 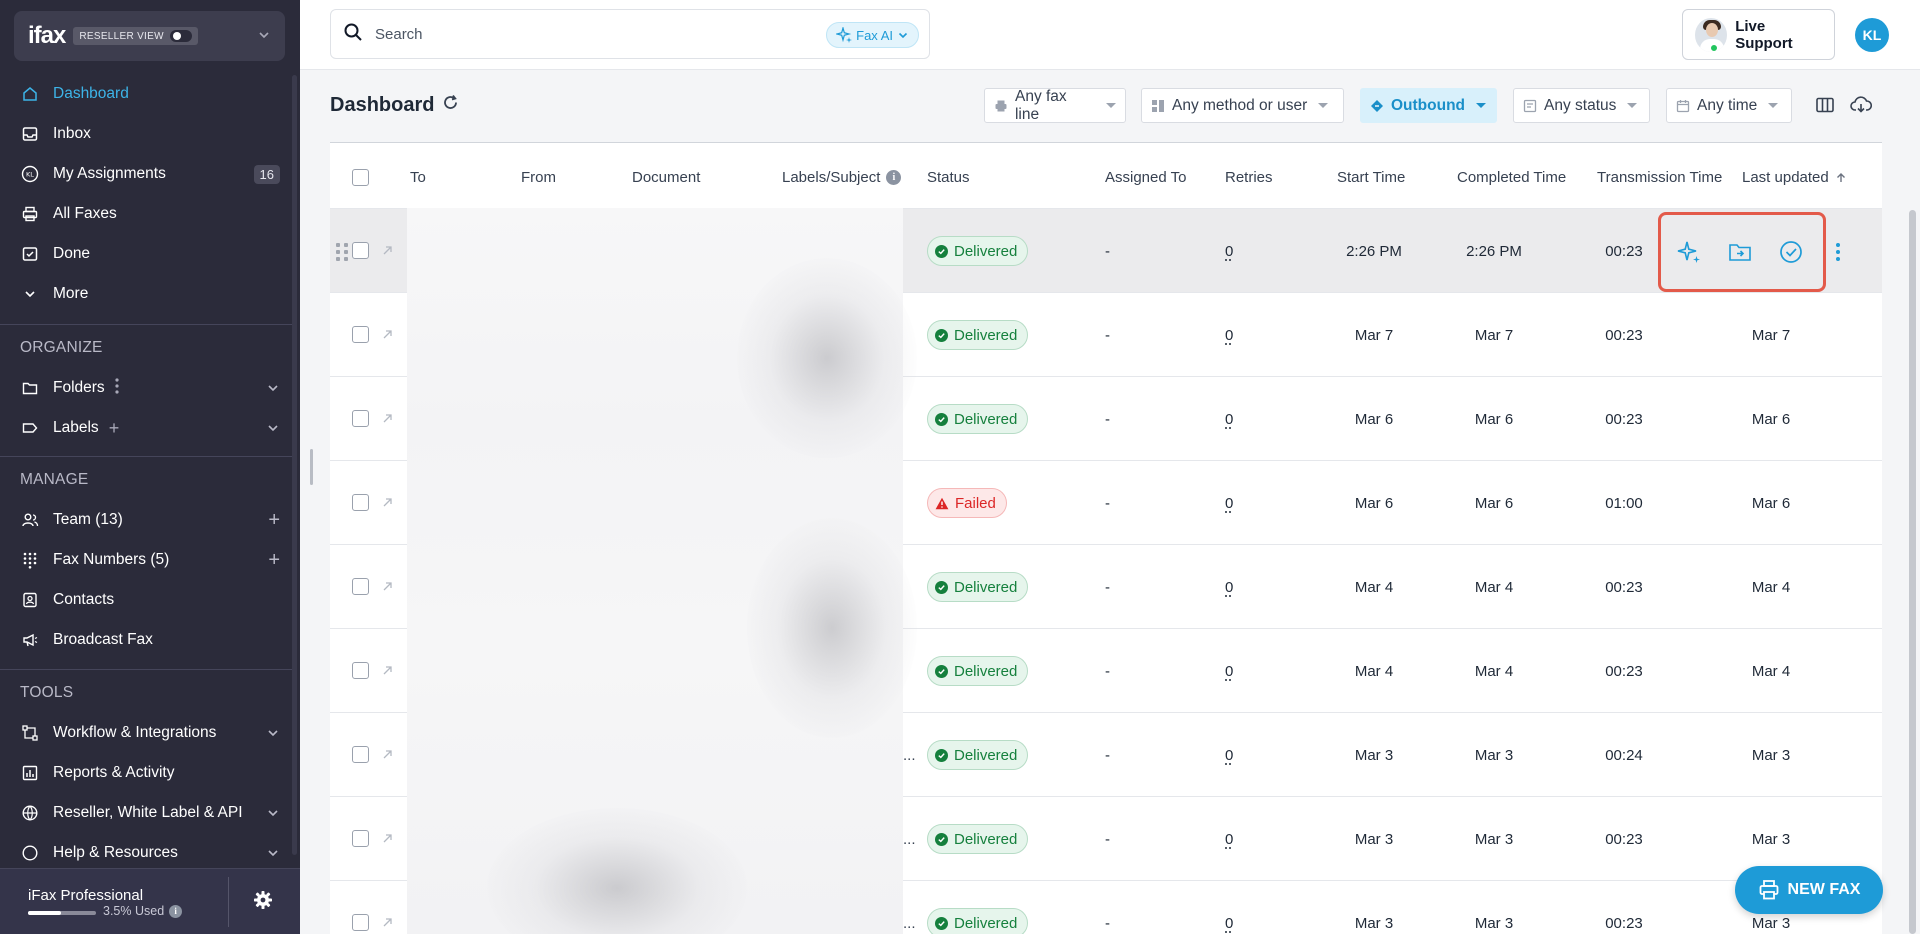 I want to click on status-cell: Delivered, so click(x=978, y=907).